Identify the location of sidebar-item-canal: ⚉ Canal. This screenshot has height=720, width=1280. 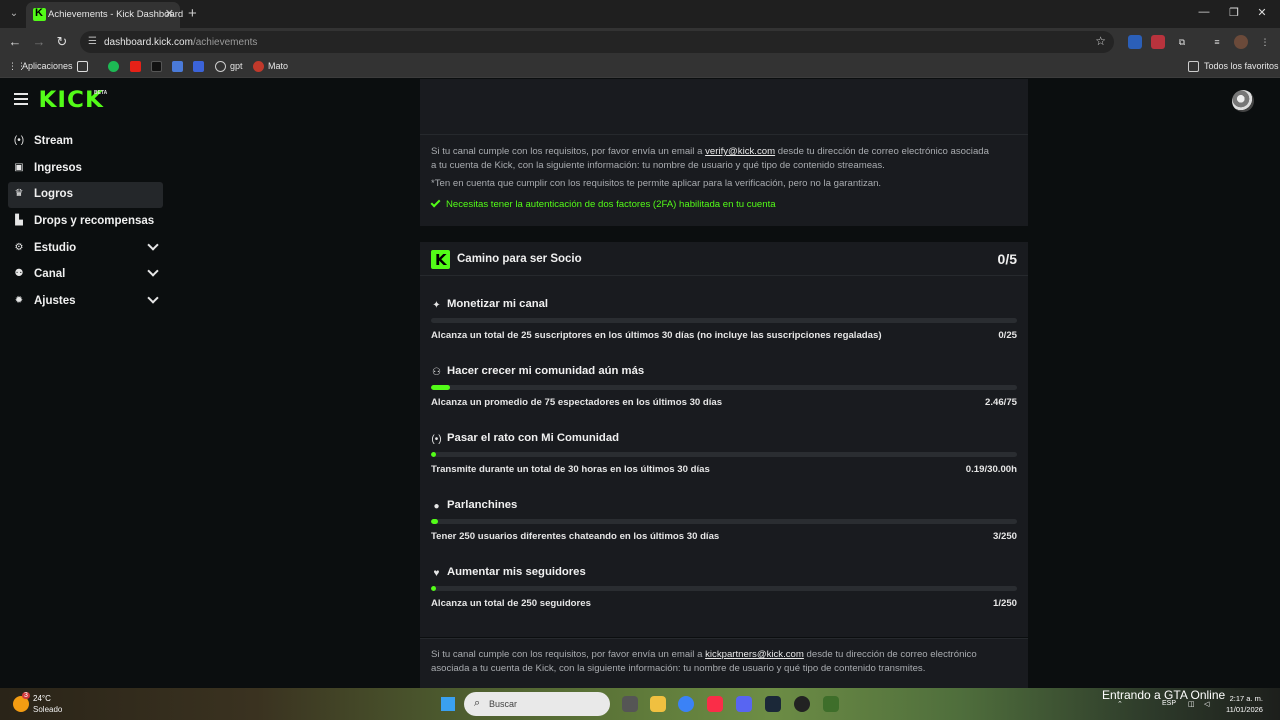
(85, 275).